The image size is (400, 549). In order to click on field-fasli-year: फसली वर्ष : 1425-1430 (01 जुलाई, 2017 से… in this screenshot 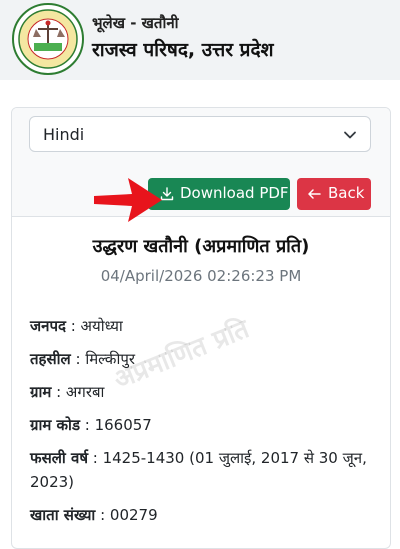, I will do `click(198, 470)`.